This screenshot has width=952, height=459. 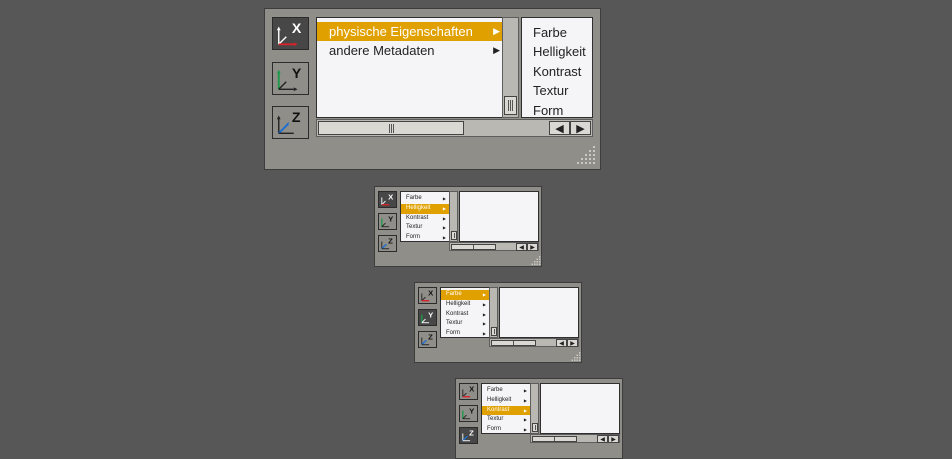 What do you see at coordinates (557, 90) in the screenshot?
I see `list-item: Textur` at bounding box center [557, 90].